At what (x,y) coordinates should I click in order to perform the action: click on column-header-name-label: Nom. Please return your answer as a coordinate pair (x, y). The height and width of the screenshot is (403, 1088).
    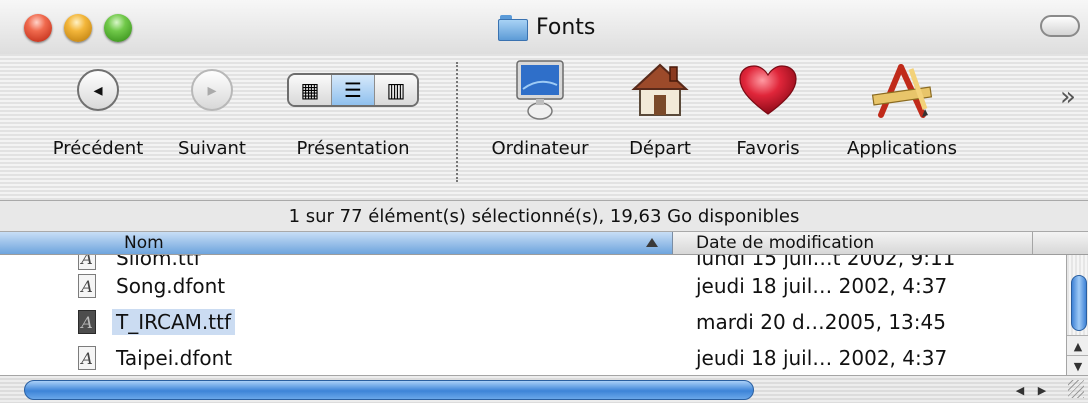
    Looking at the image, I should click on (144, 243).